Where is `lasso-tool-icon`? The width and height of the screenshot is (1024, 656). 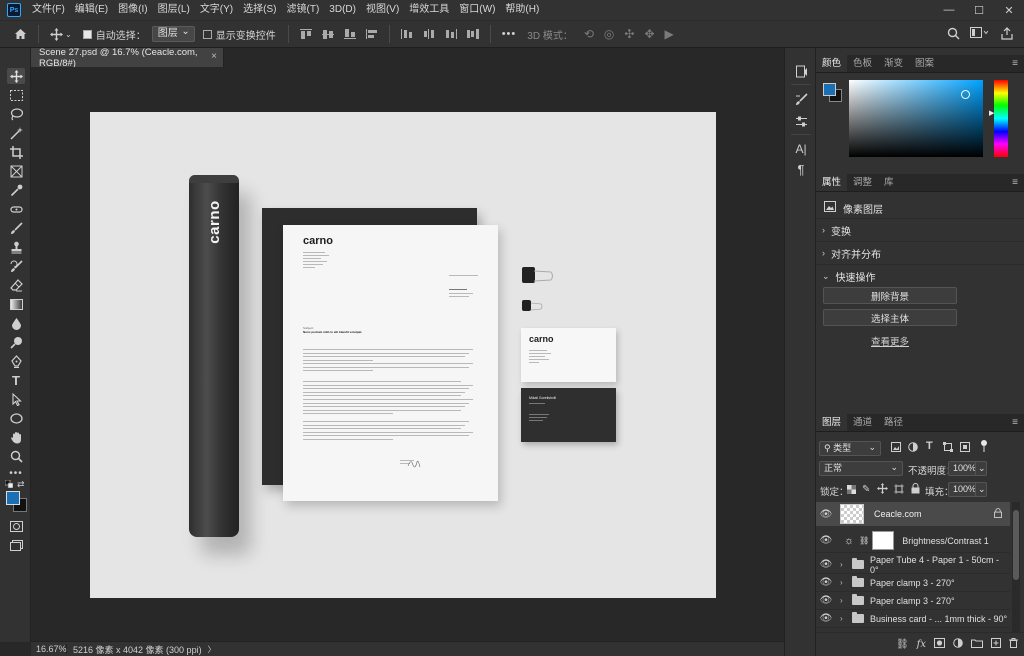 lasso-tool-icon is located at coordinates (16, 114).